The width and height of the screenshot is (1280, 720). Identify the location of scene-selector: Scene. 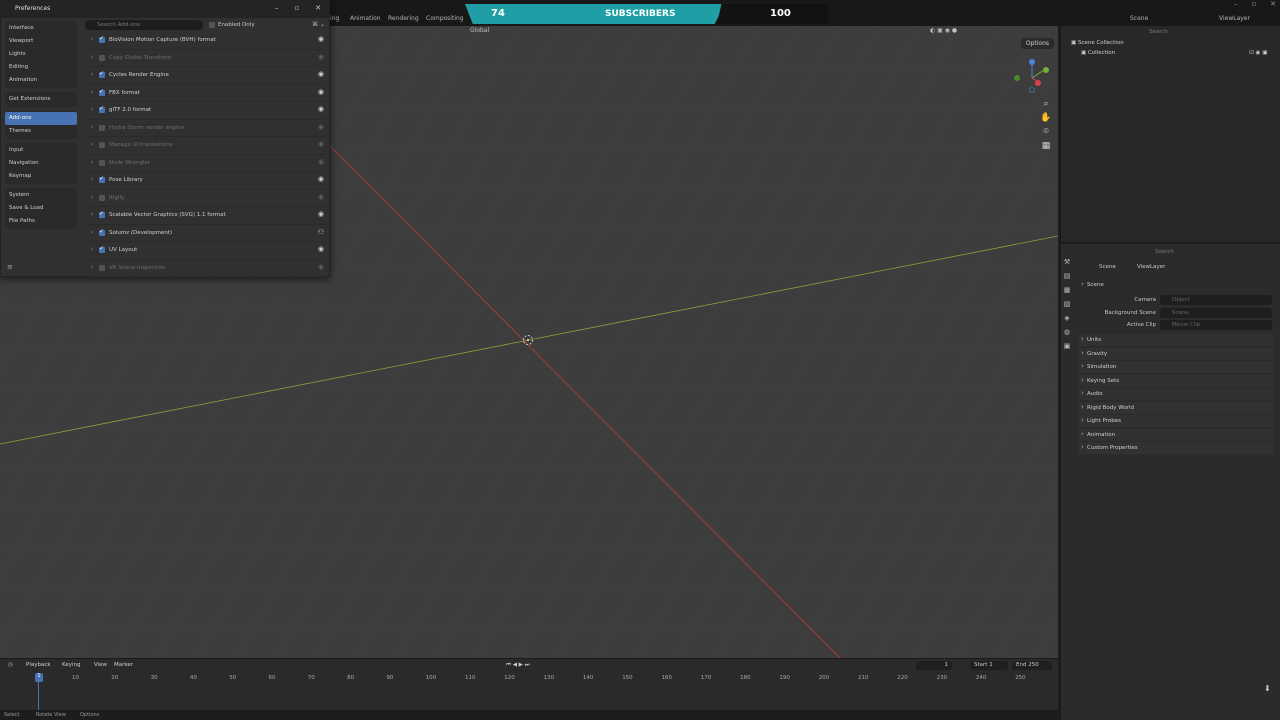
(1139, 18).